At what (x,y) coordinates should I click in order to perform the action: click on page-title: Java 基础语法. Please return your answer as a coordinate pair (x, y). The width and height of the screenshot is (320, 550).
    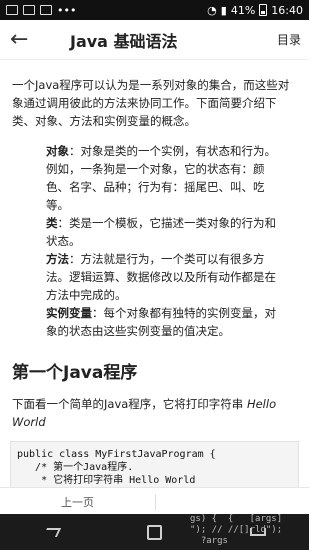
    Looking at the image, I should click on (124, 41).